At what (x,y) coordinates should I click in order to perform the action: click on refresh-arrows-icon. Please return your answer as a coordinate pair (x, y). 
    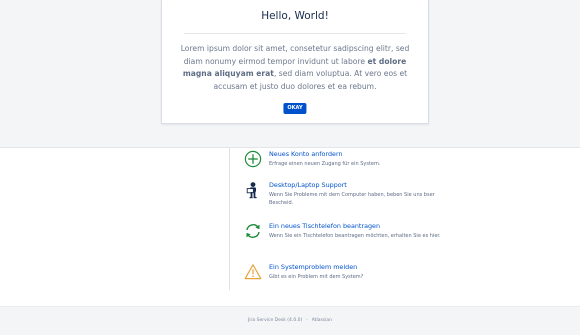
    Looking at the image, I should click on (253, 231).